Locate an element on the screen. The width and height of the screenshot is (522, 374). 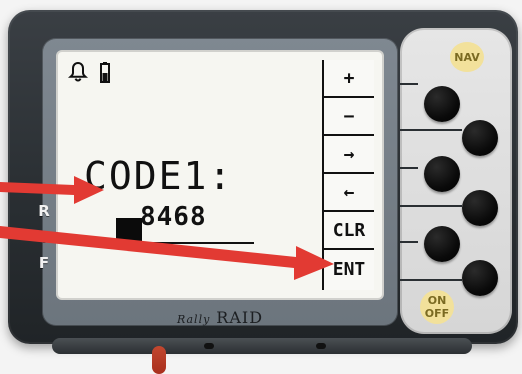
softkey-label: ← is located at coordinates (349, 192).